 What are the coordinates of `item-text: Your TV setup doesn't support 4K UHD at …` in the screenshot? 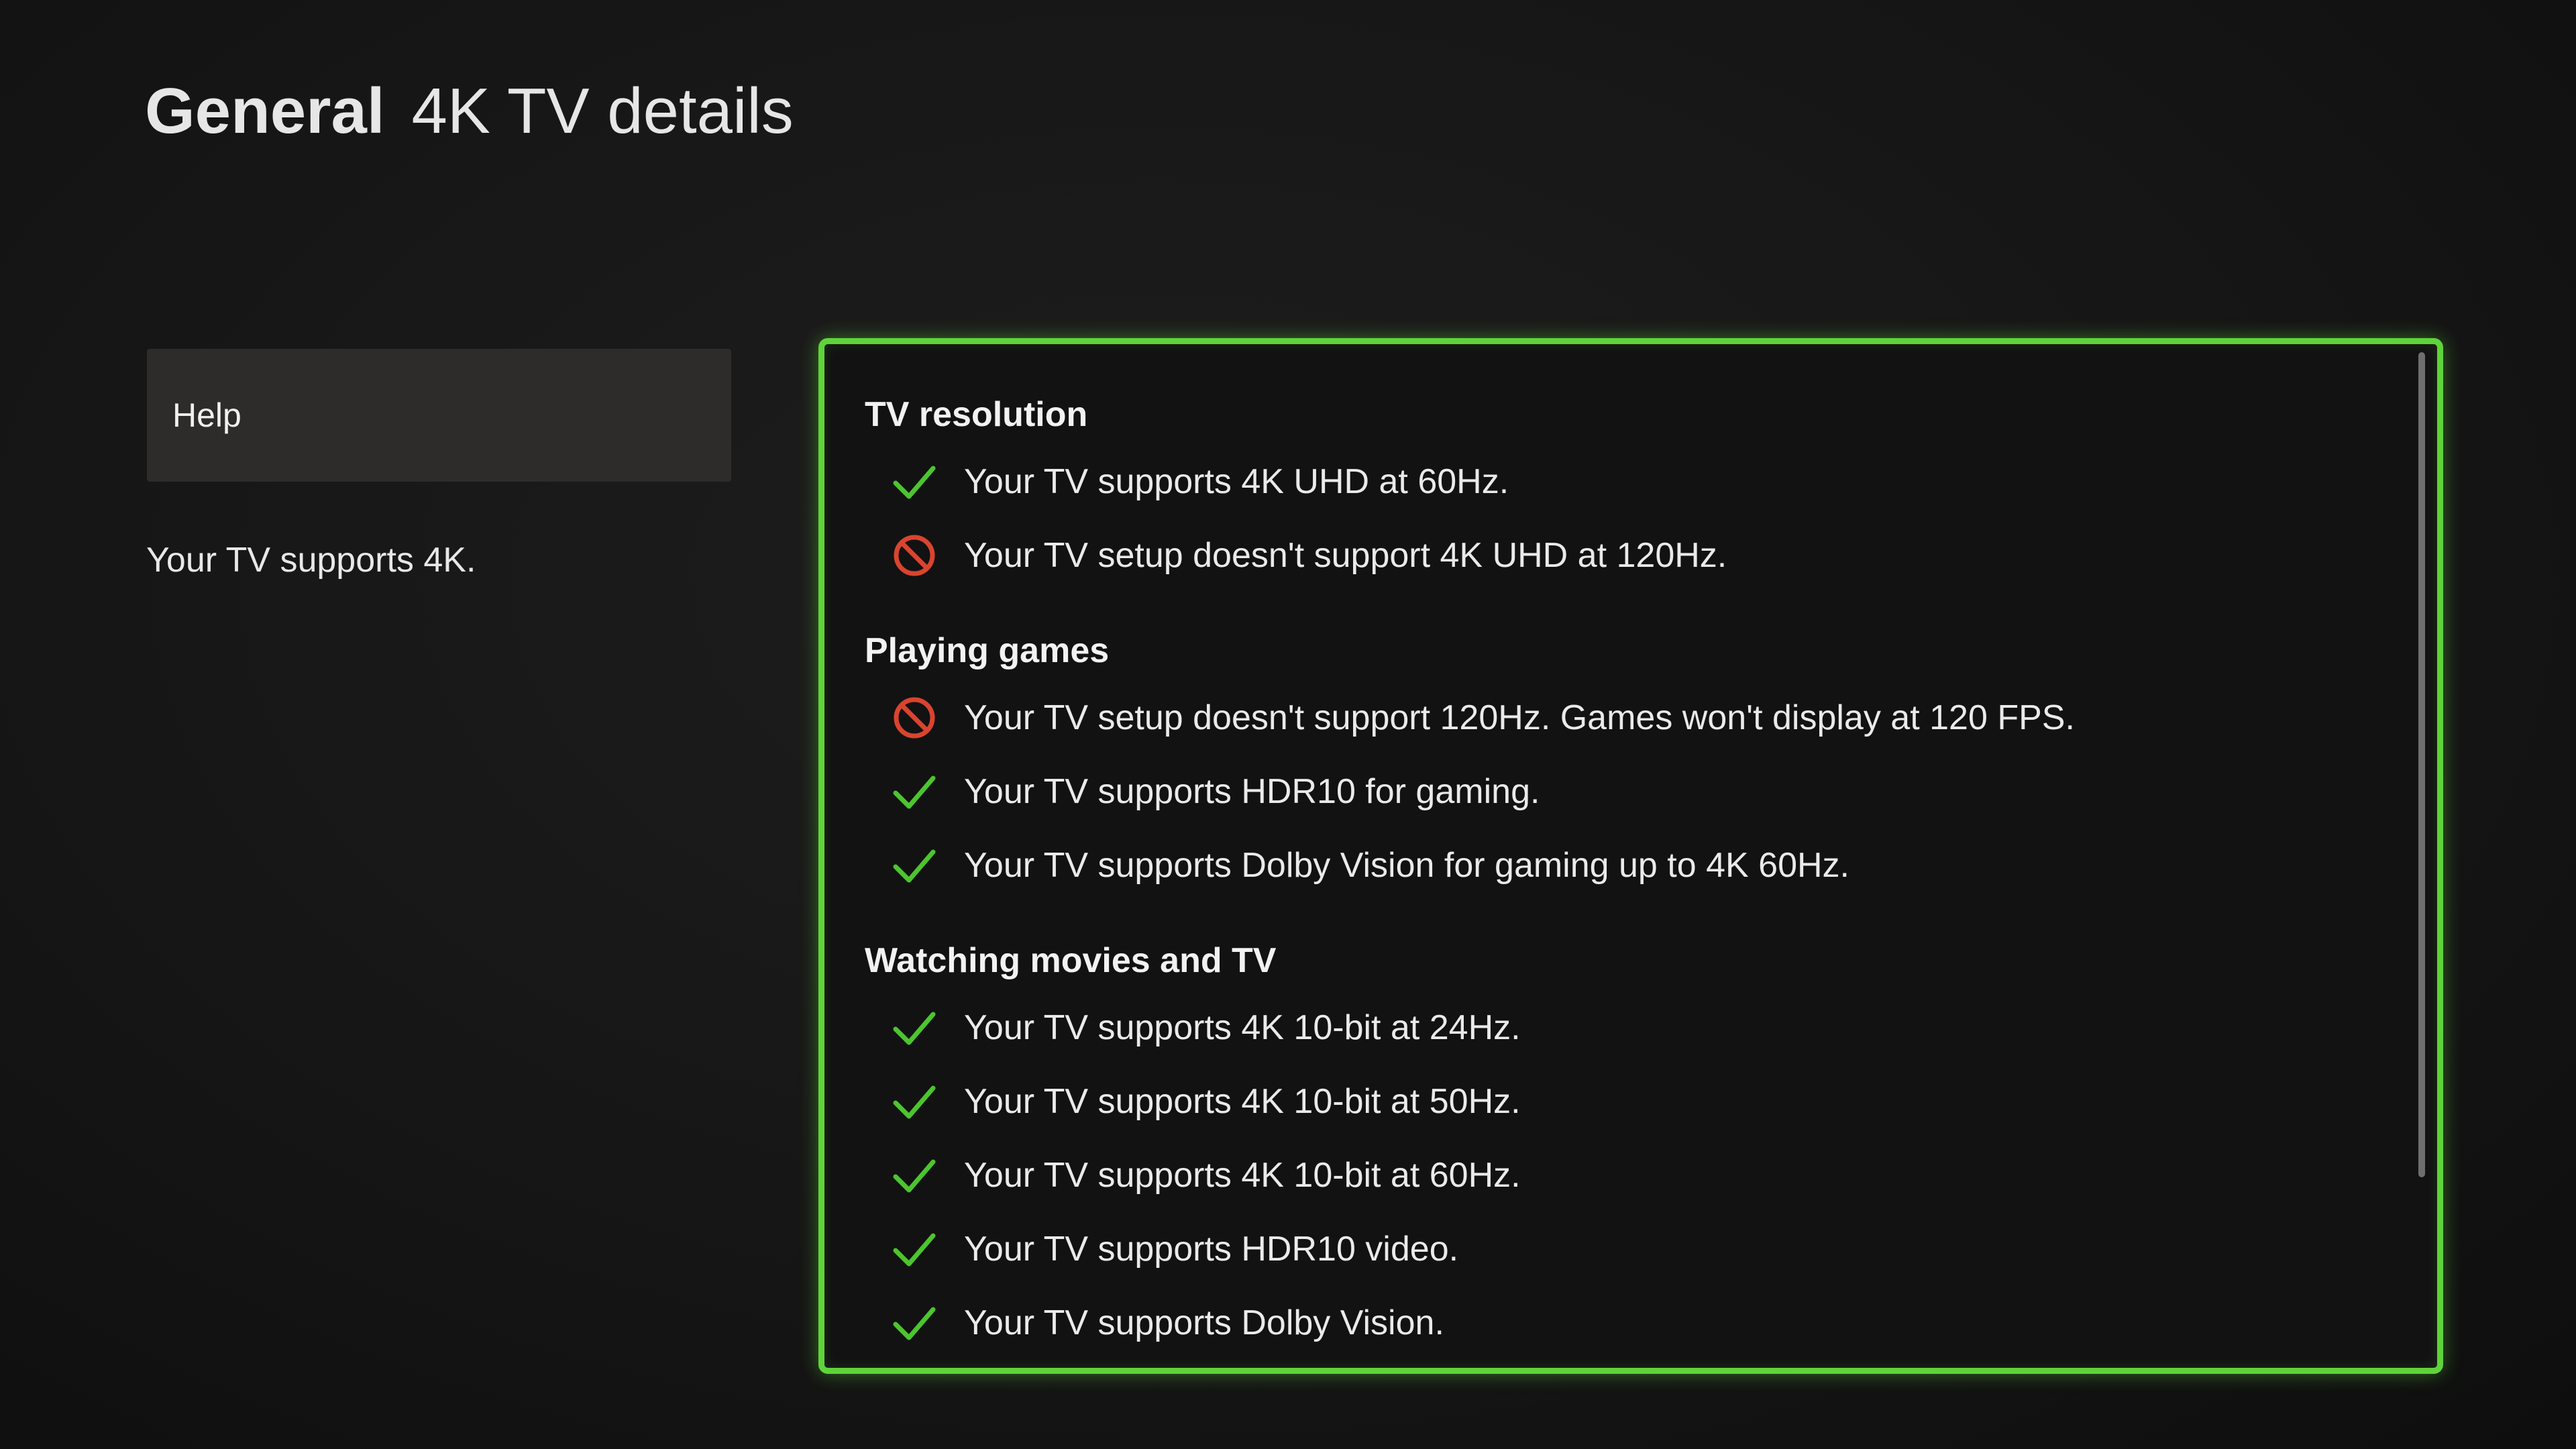 It's located at (1345, 555).